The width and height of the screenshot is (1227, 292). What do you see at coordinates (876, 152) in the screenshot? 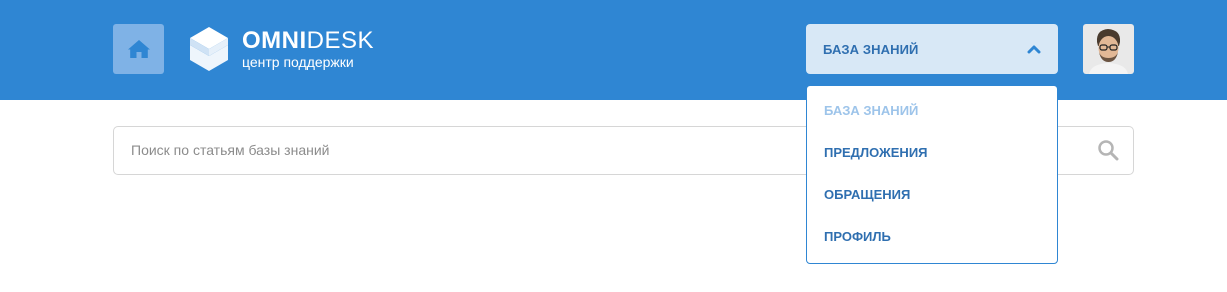
I see `menu-item-suggestions: ПРЕДЛОЖЕНИЯ` at bounding box center [876, 152].